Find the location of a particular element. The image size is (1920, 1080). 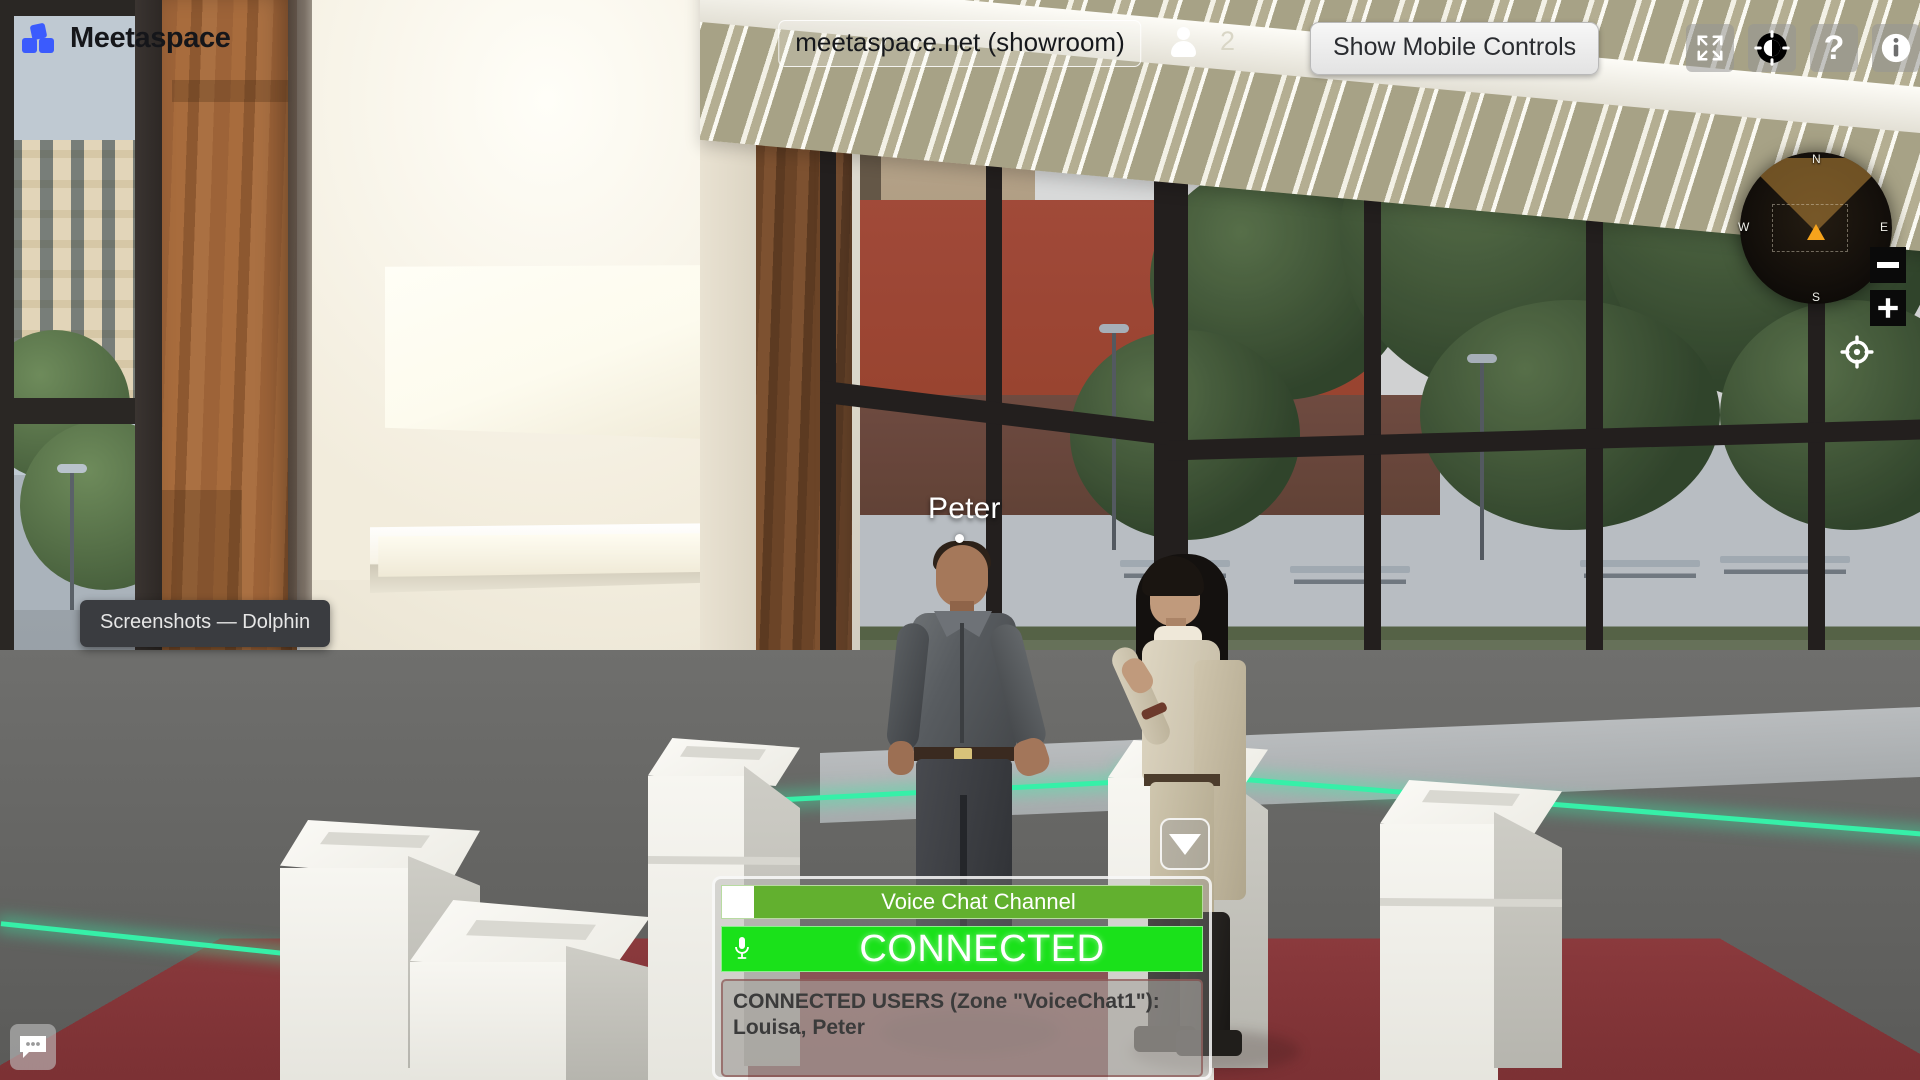

crosshair-target-icon is located at coordinates (1857, 352).